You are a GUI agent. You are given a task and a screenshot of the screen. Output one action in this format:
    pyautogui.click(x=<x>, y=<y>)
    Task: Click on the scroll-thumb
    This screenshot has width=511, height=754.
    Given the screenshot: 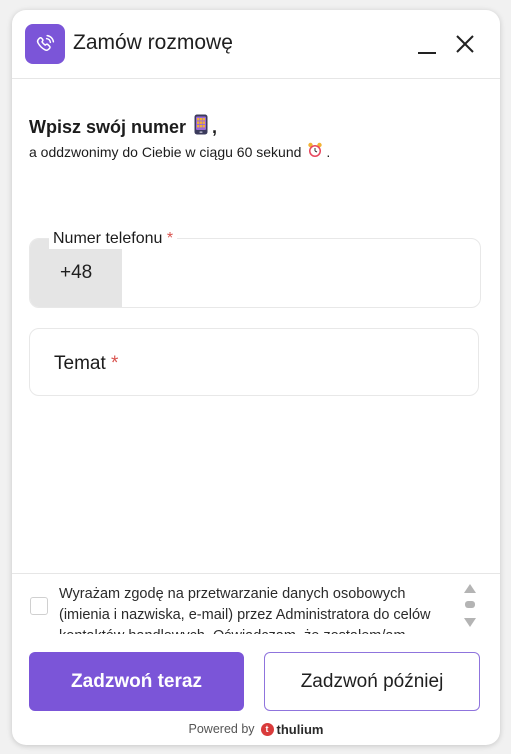 What is the action you would take?
    pyautogui.click(x=470, y=604)
    